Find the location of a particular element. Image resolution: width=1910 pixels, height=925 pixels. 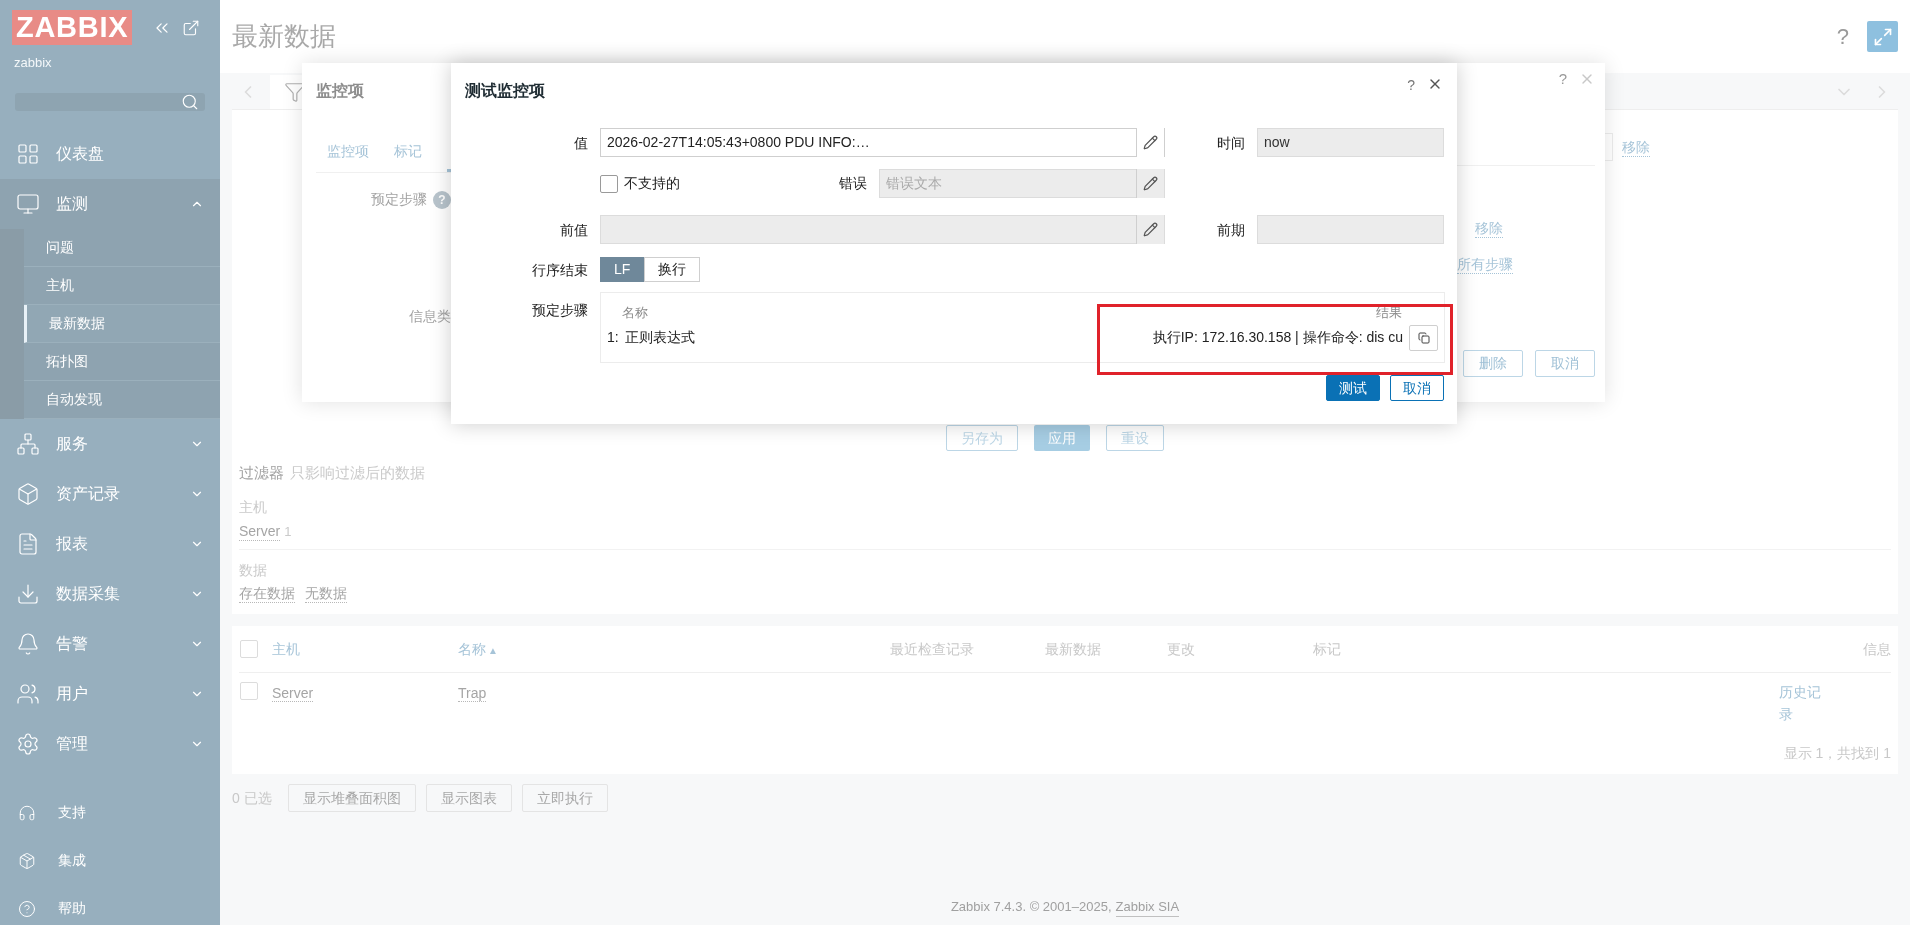

sidebar-link: 集成 is located at coordinates (110, 860).